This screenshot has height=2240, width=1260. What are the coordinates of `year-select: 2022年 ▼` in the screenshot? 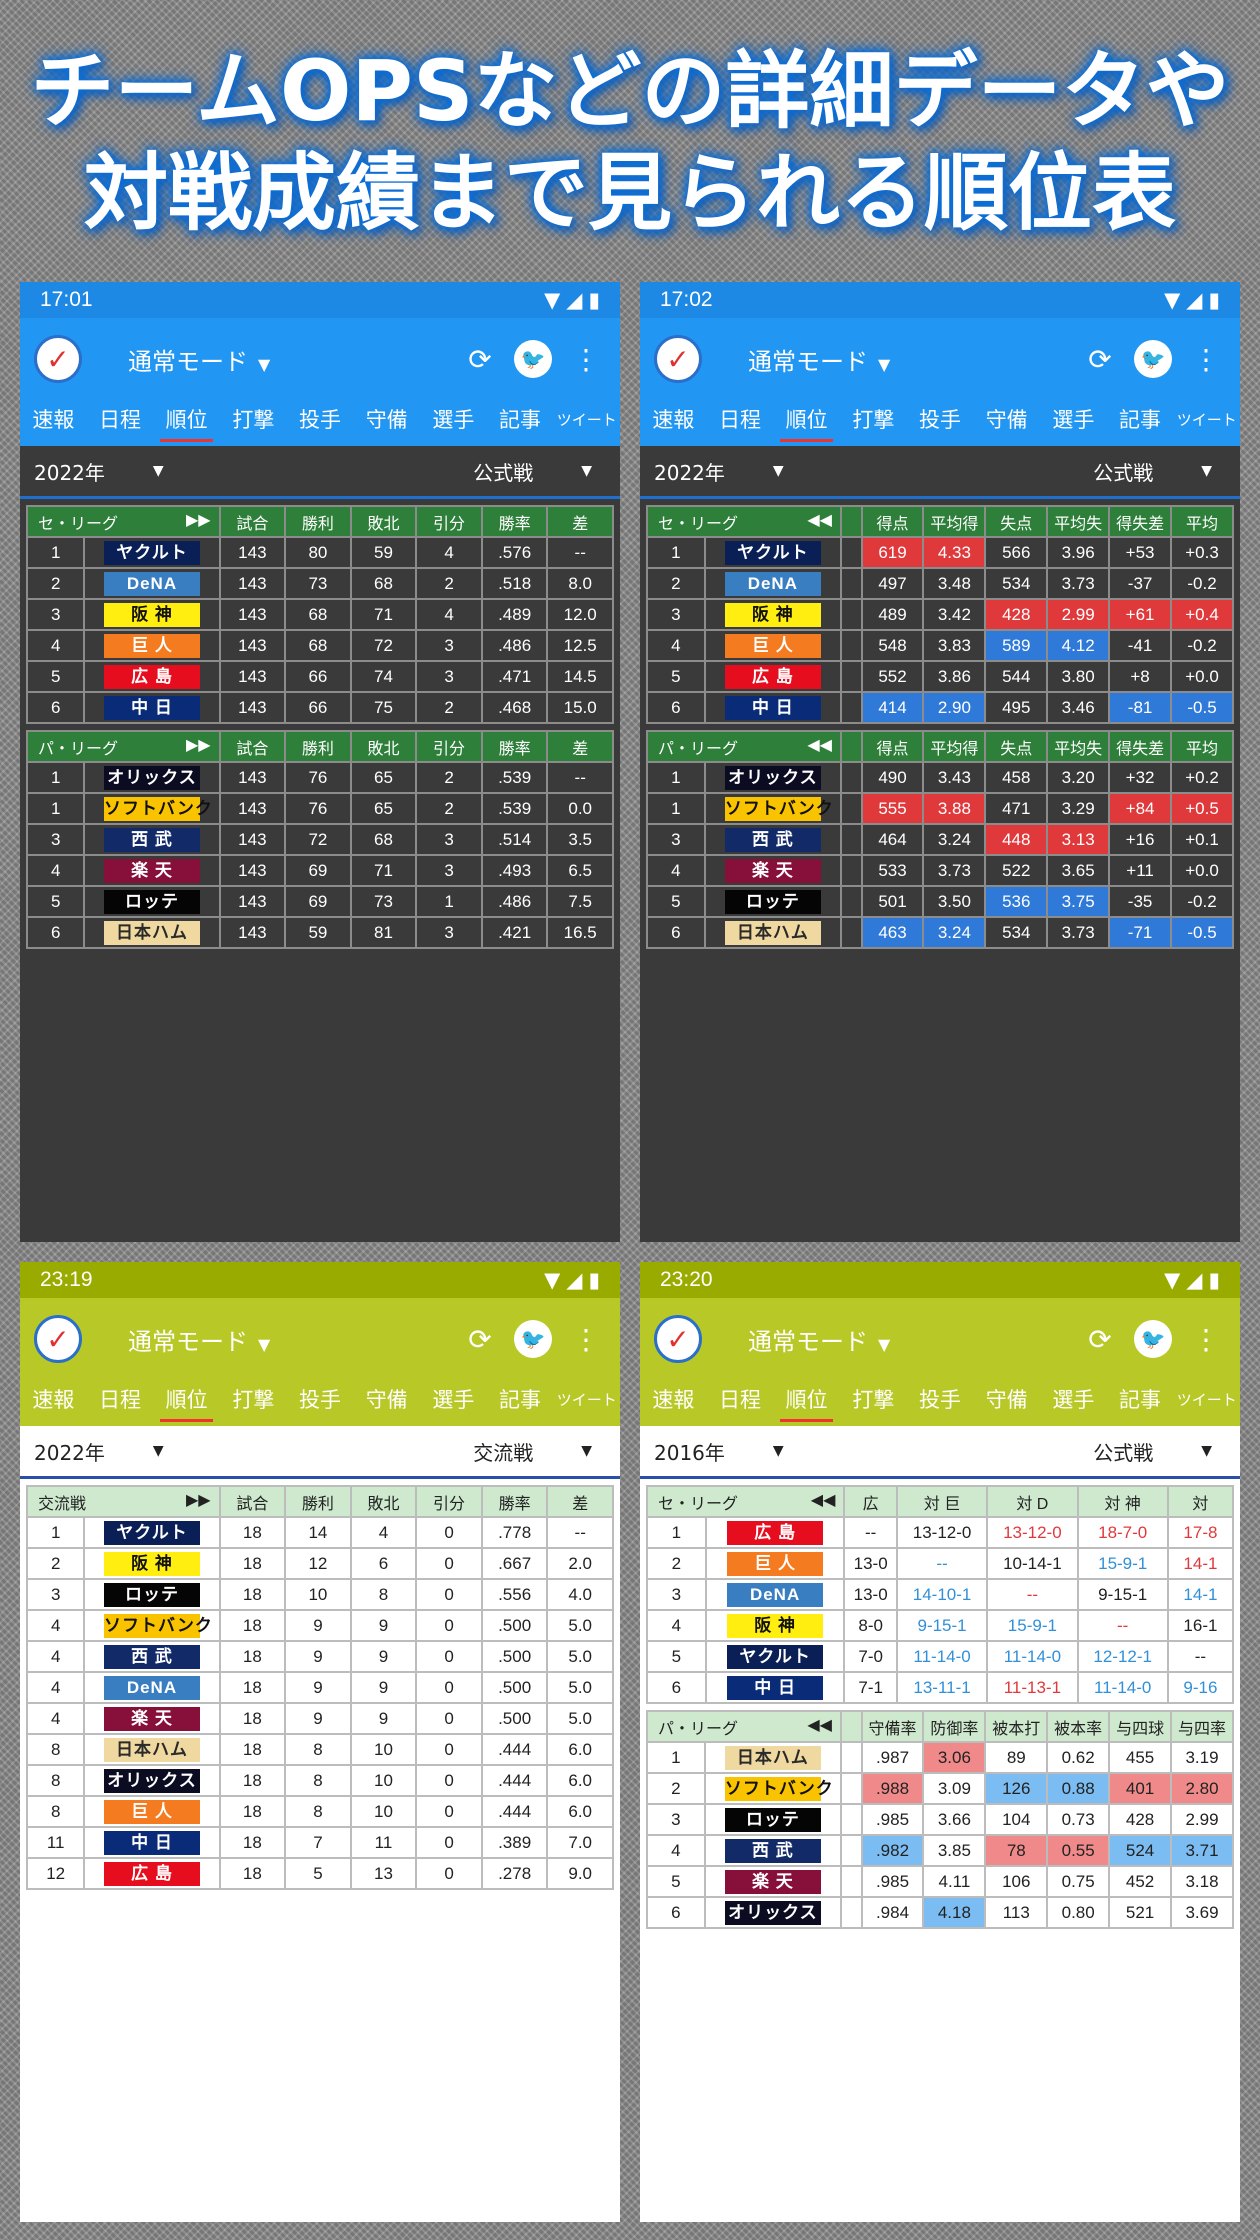 It's located at (719, 471).